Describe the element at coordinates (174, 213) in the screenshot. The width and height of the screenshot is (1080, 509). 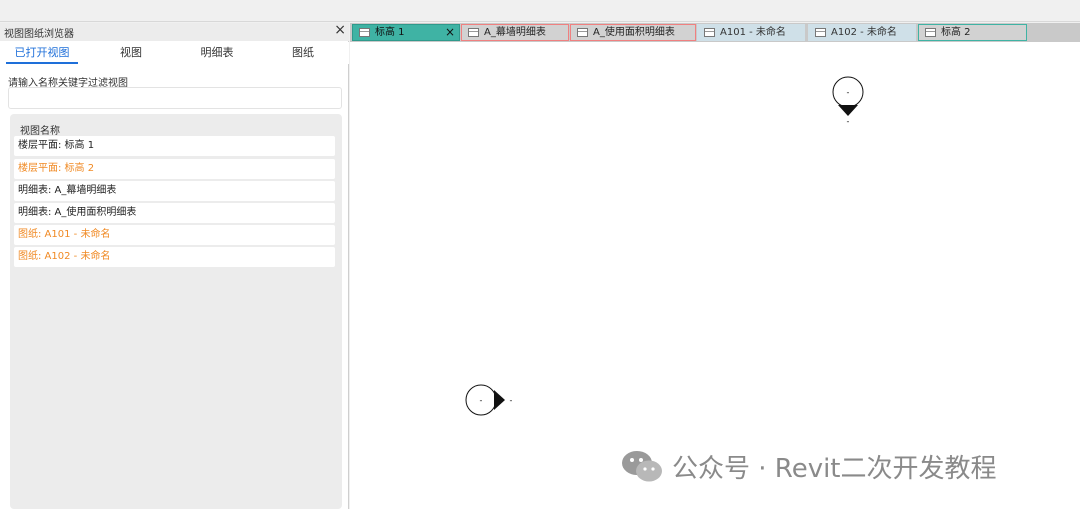
I see `list-item: 明细表: A_使用面积明细表` at that location.